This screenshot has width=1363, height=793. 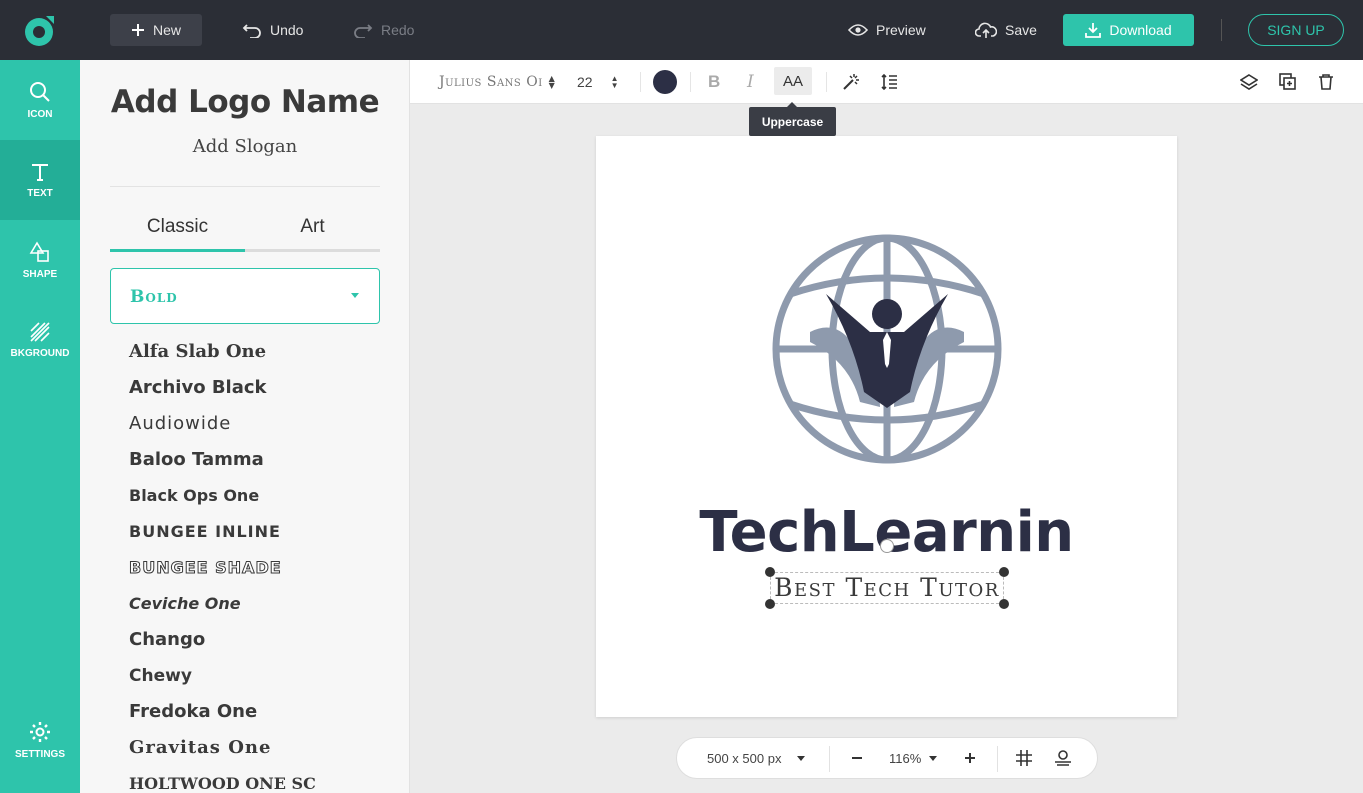 What do you see at coordinates (137, 30) in the screenshot?
I see `plus-icon` at bounding box center [137, 30].